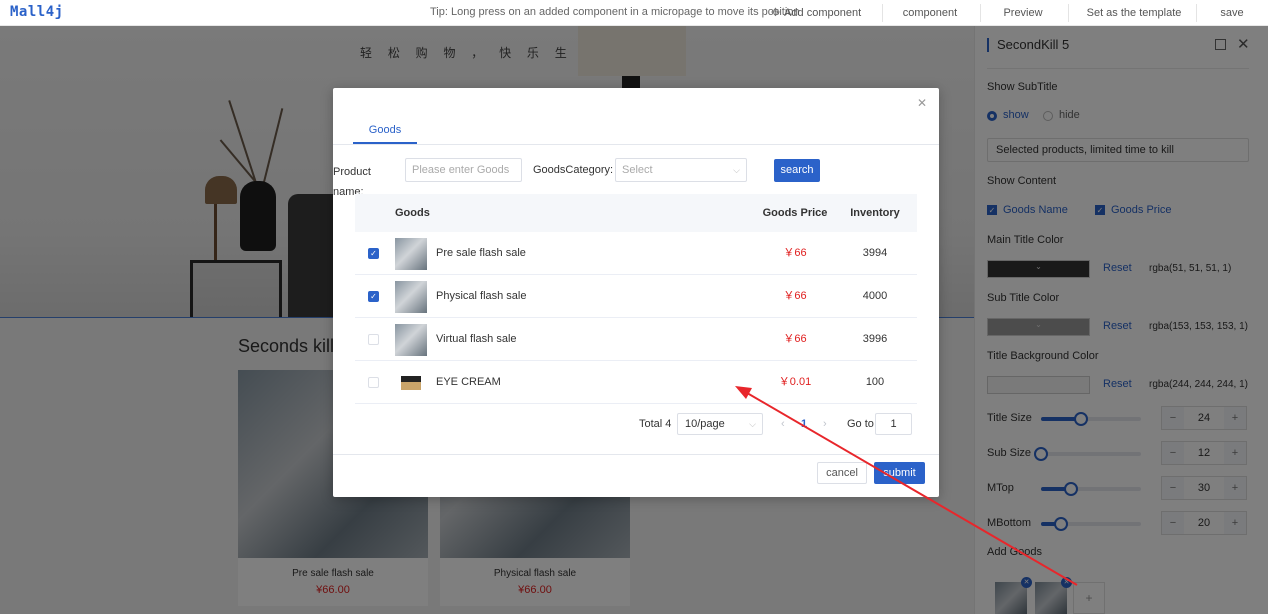  Describe the element at coordinates (804, 424) in the screenshot. I see `current-page: 1` at that location.